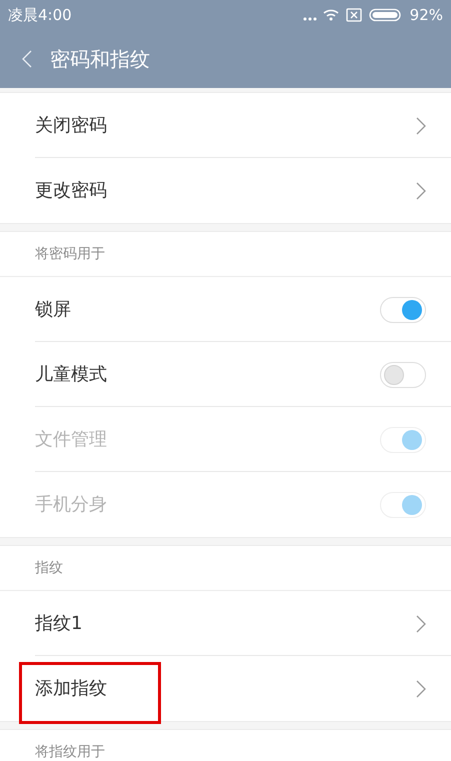  Describe the element at coordinates (207, 374) in the screenshot. I see `setting-label: 儿童模式` at that location.